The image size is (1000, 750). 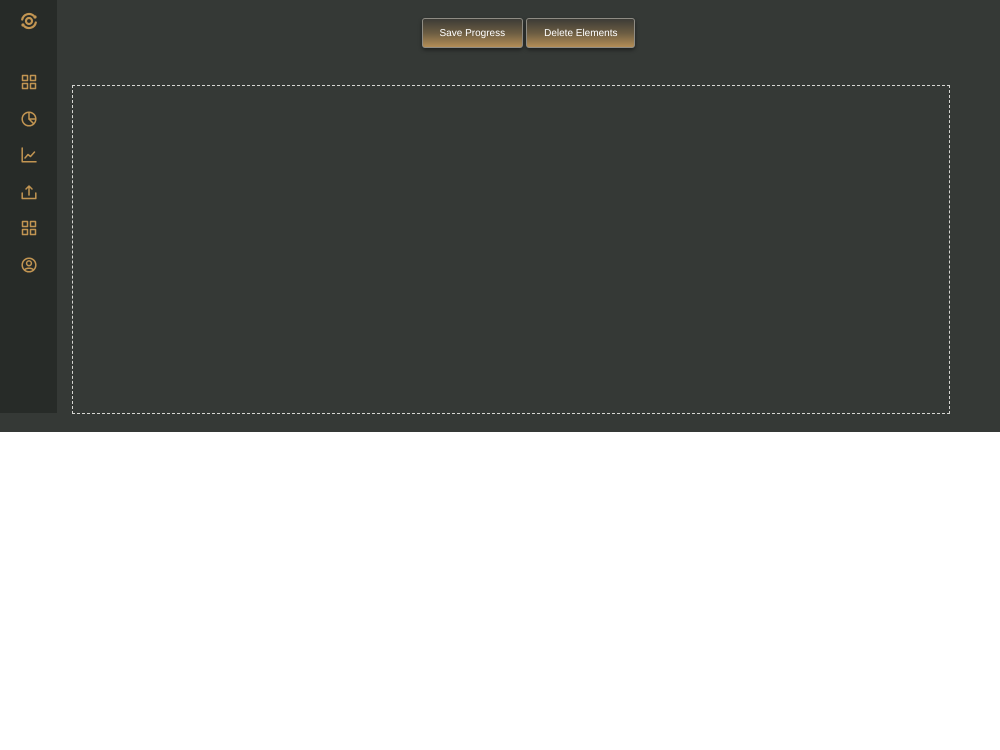 I want to click on user-icon, so click(x=28, y=264).